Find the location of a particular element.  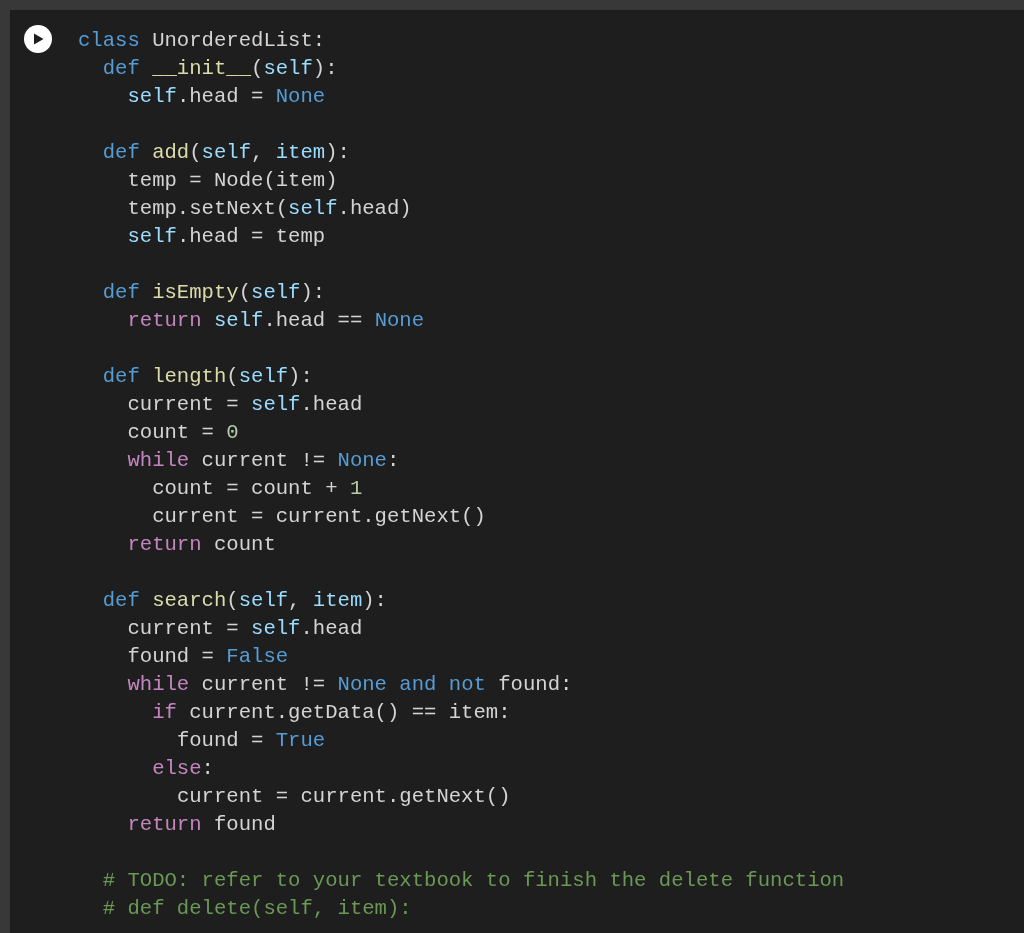

code-line: else: is located at coordinates (183, 769).